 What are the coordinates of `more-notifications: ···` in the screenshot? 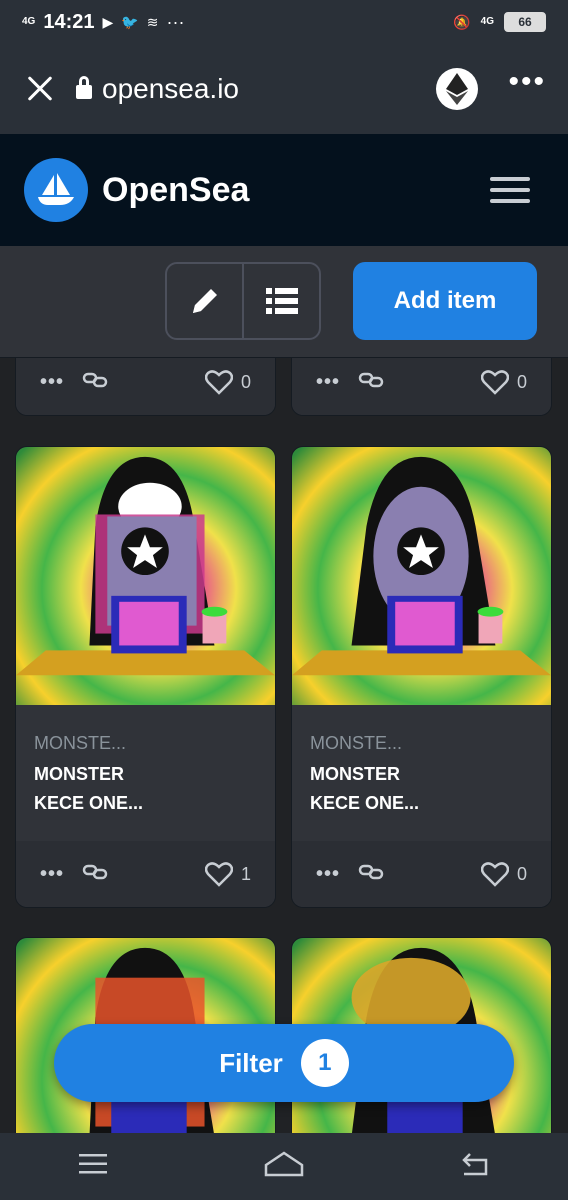 It's located at (175, 21).